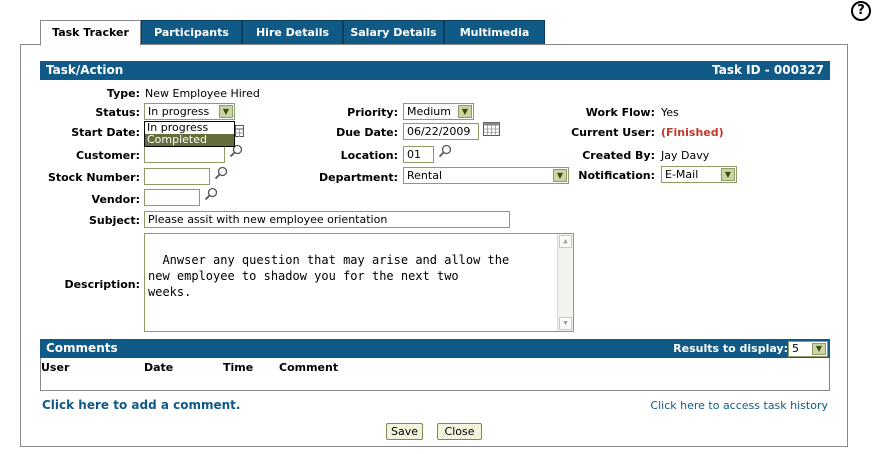  I want to click on comments-column-date: Date, so click(159, 367).